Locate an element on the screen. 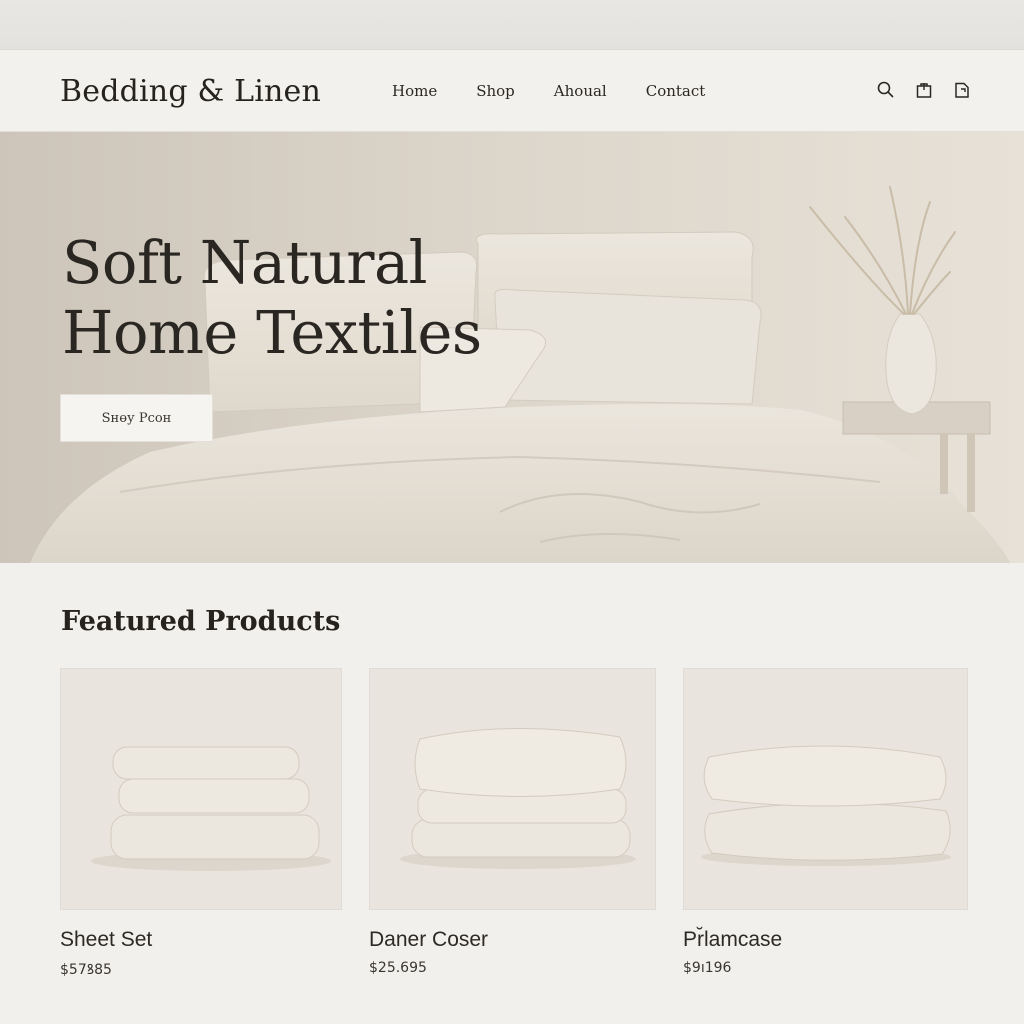  main-nav: Home Shop Ahoual Contact is located at coordinates (568, 91).